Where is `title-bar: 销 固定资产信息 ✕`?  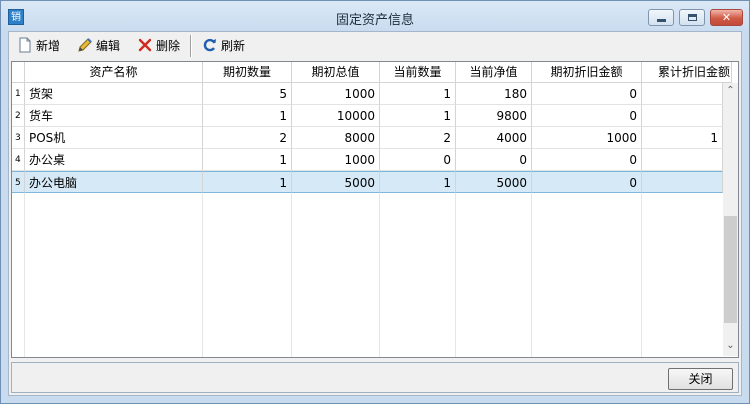
title-bar: 销 固定资产信息 ✕ is located at coordinates (375, 17).